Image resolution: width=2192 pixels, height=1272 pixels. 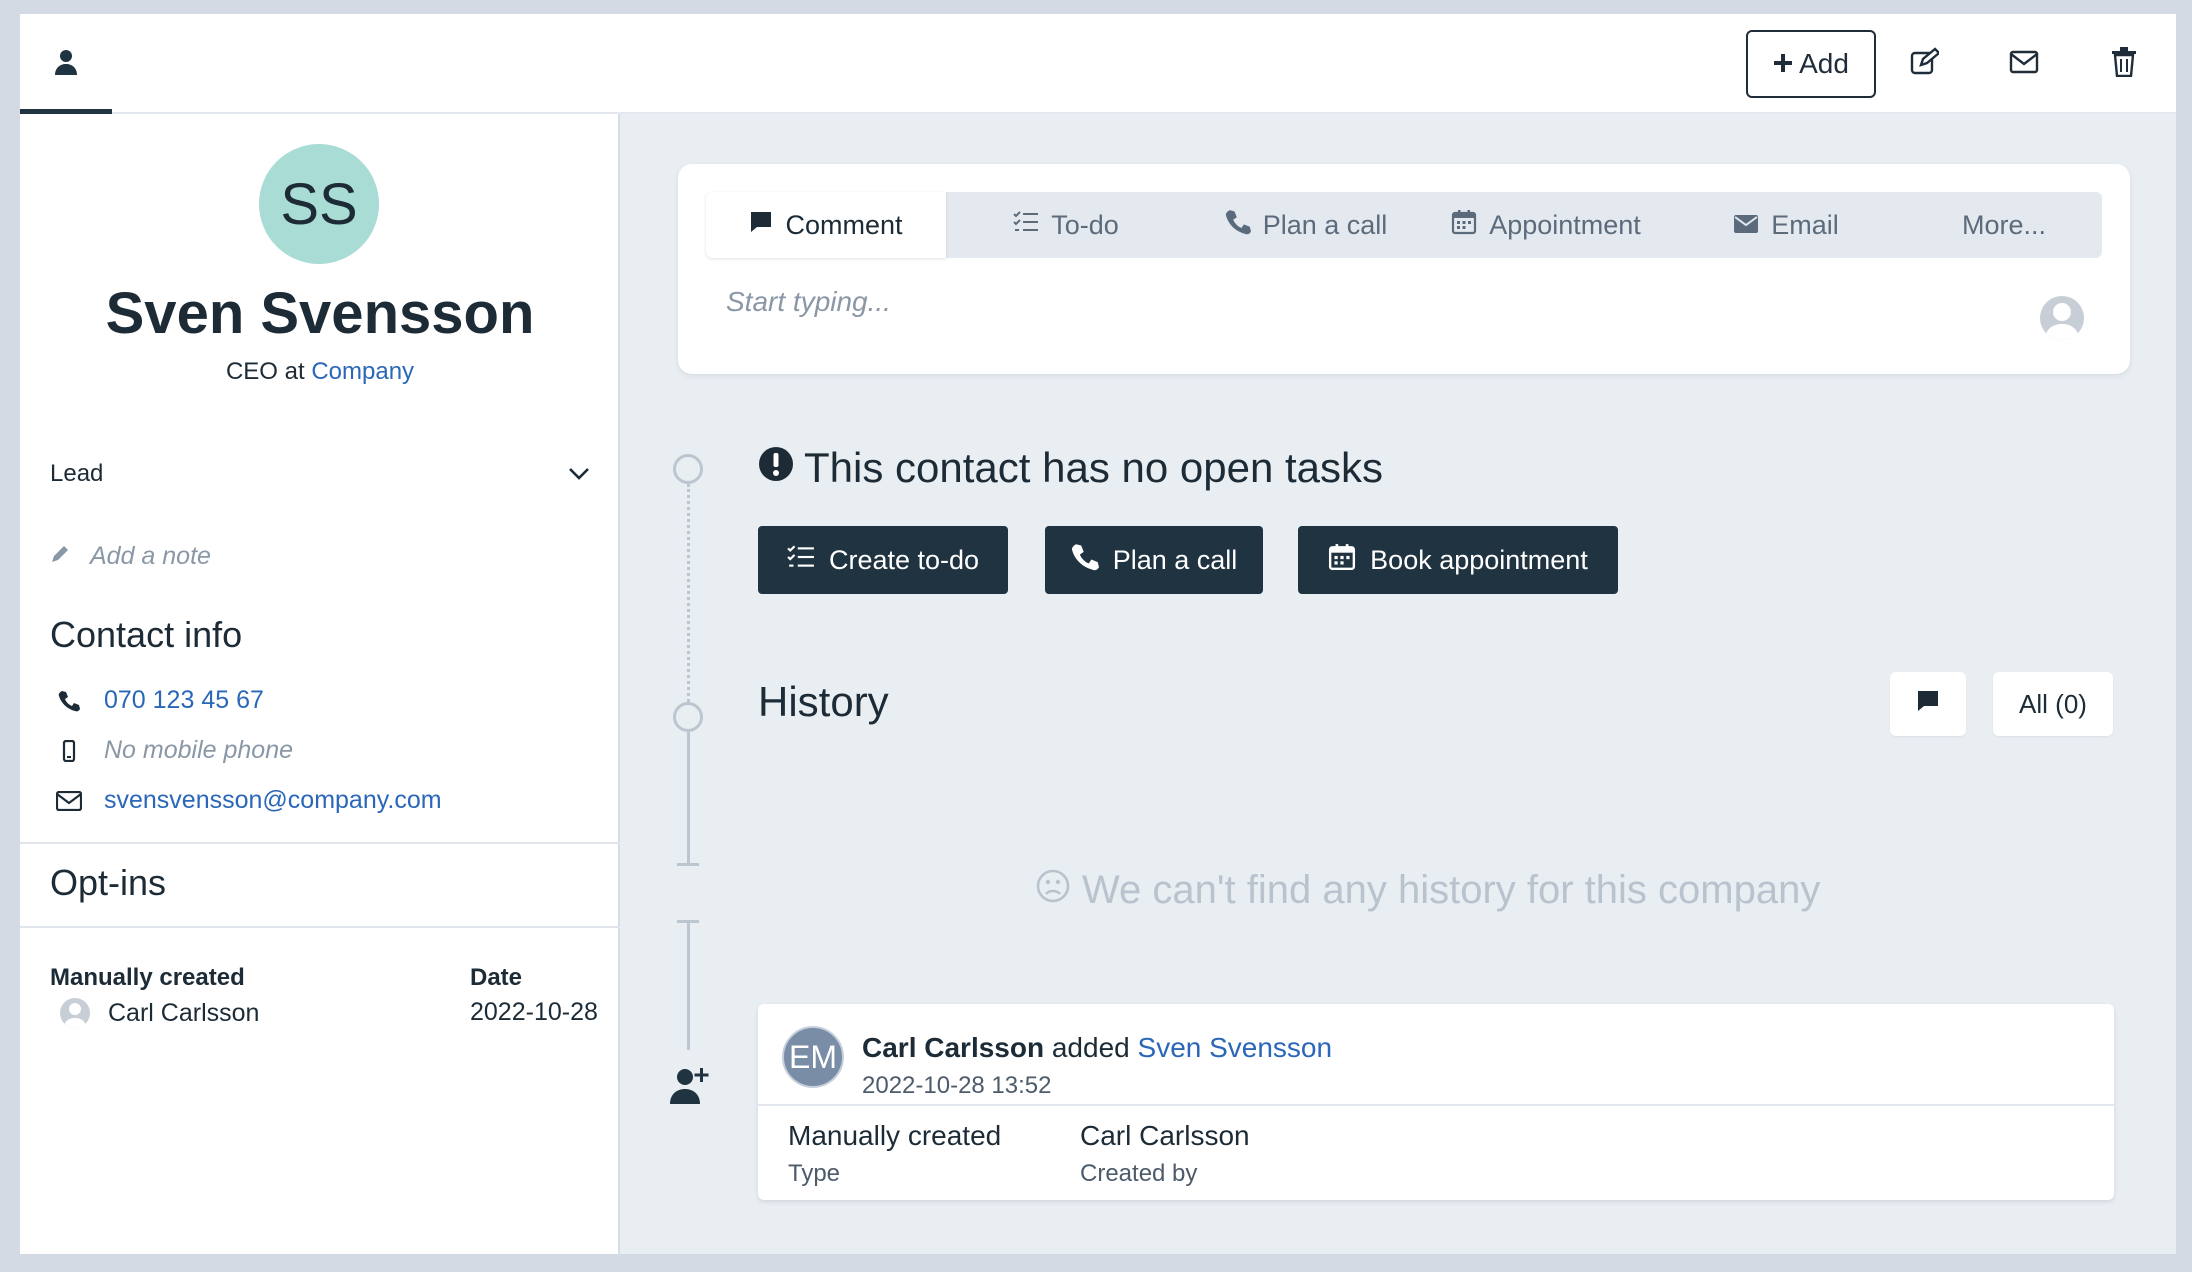 I want to click on person-icon, so click(x=66, y=64).